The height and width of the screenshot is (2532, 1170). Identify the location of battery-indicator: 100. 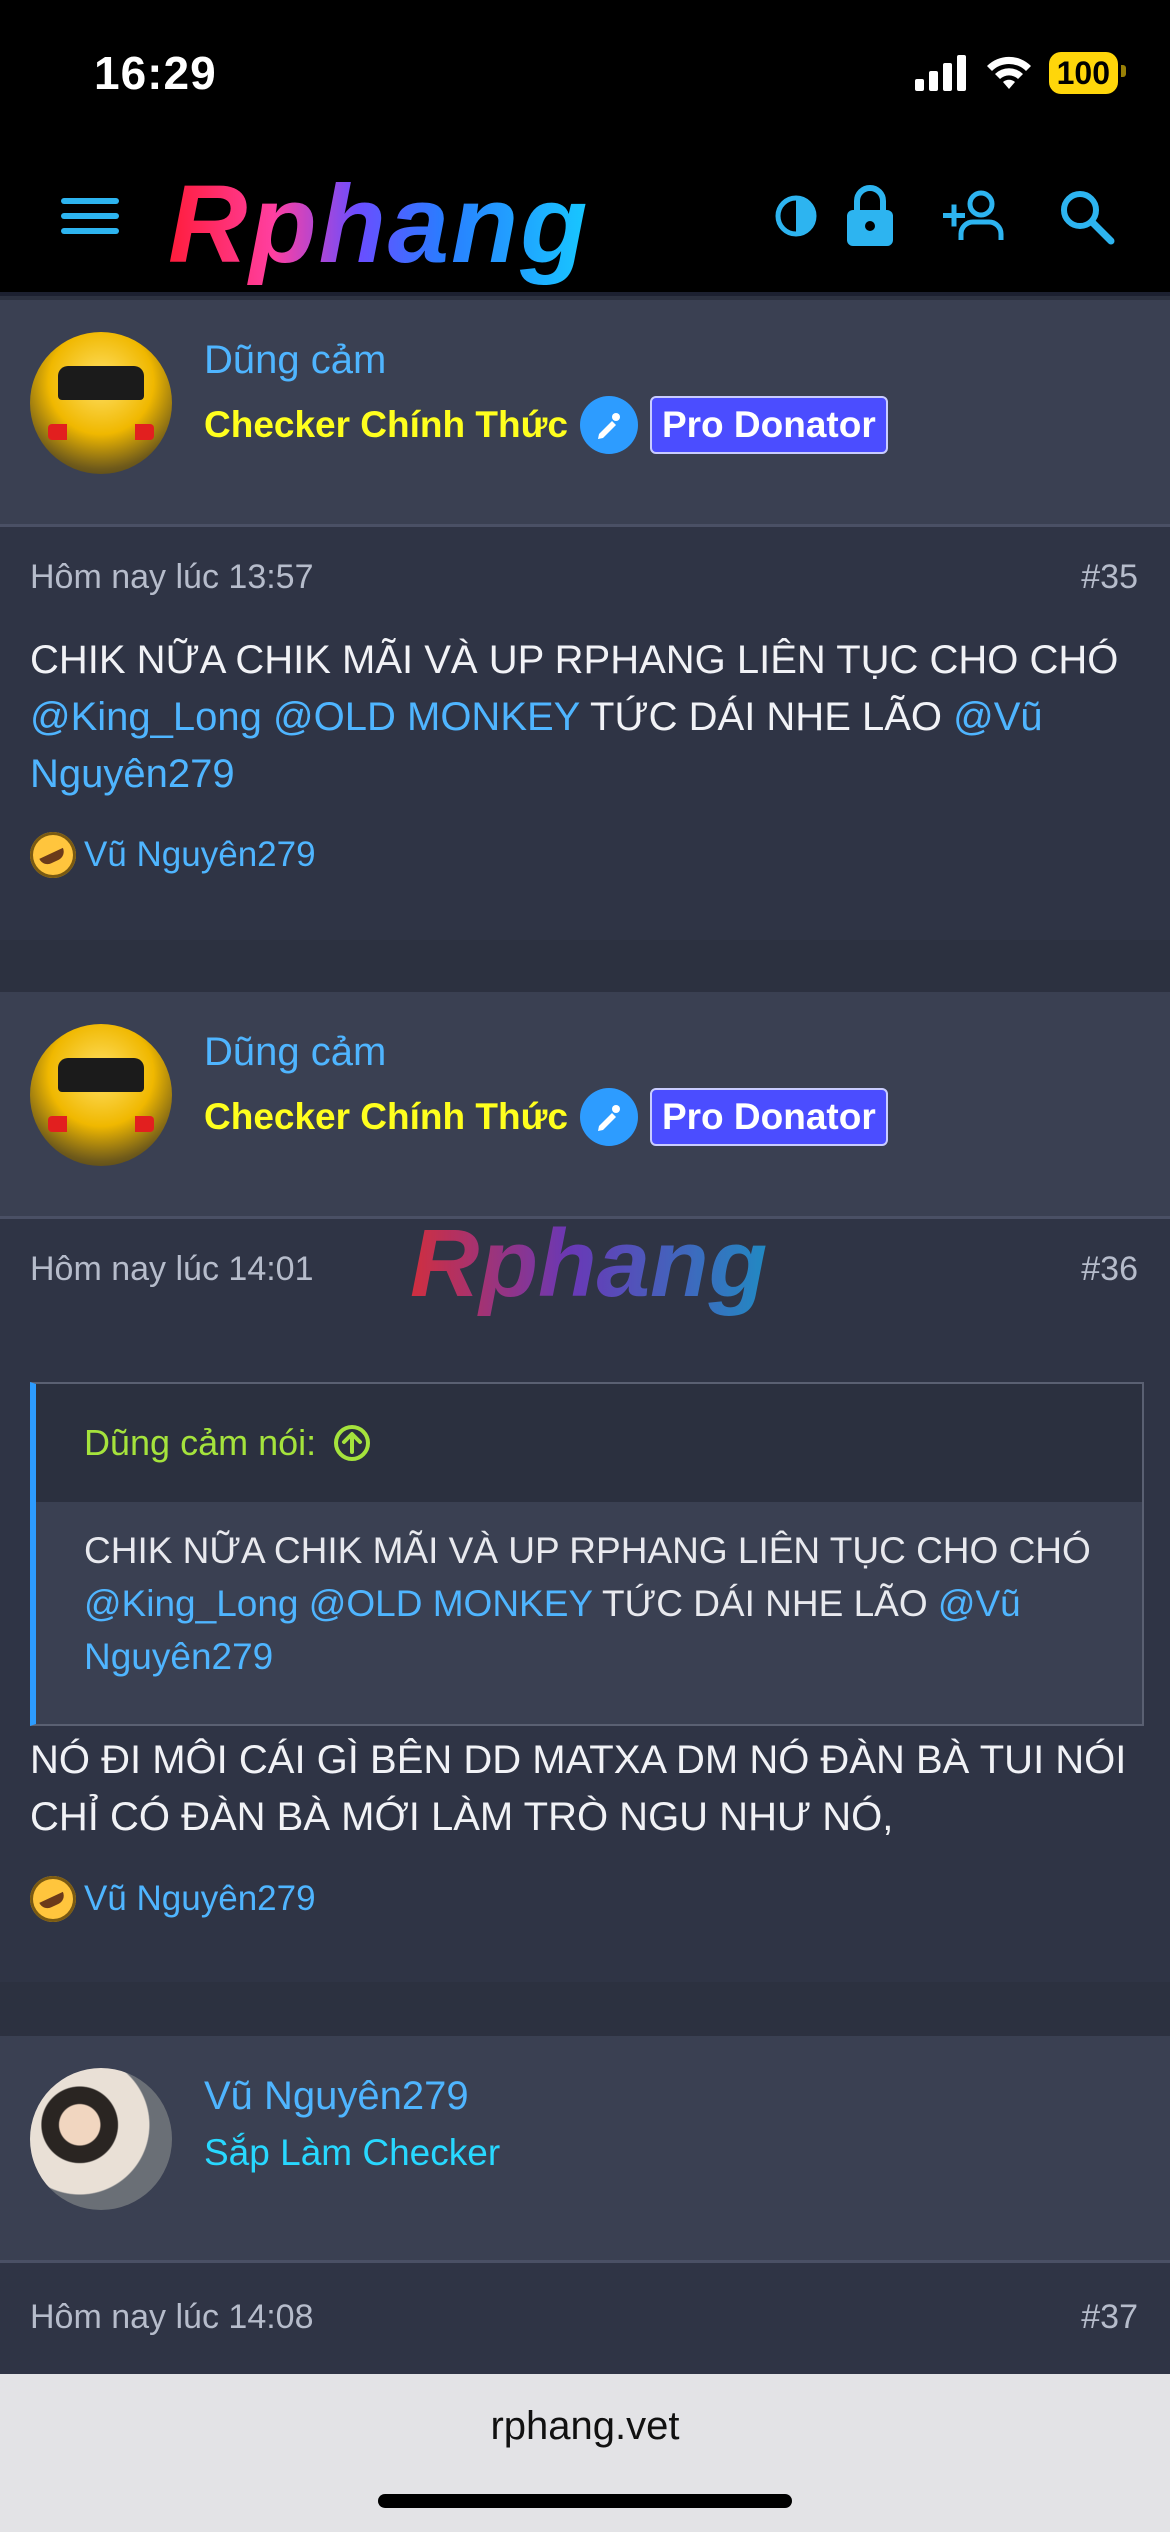
(1087, 73).